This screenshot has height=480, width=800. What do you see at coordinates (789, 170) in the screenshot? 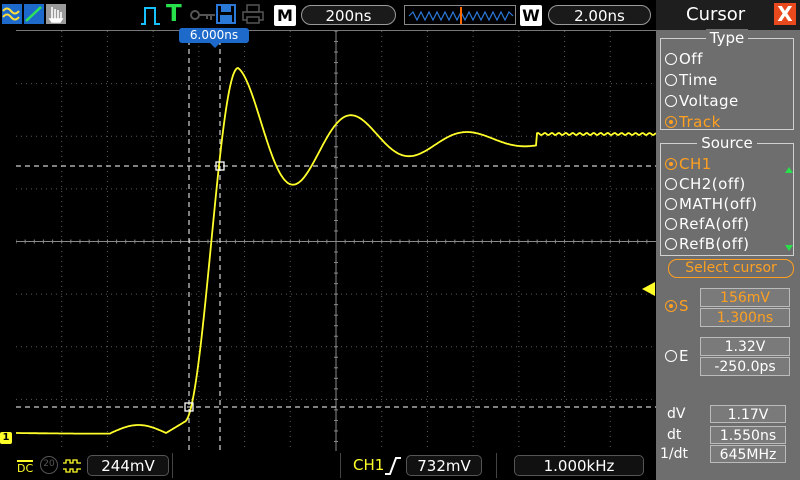
I see `scroll-up-icon` at bounding box center [789, 170].